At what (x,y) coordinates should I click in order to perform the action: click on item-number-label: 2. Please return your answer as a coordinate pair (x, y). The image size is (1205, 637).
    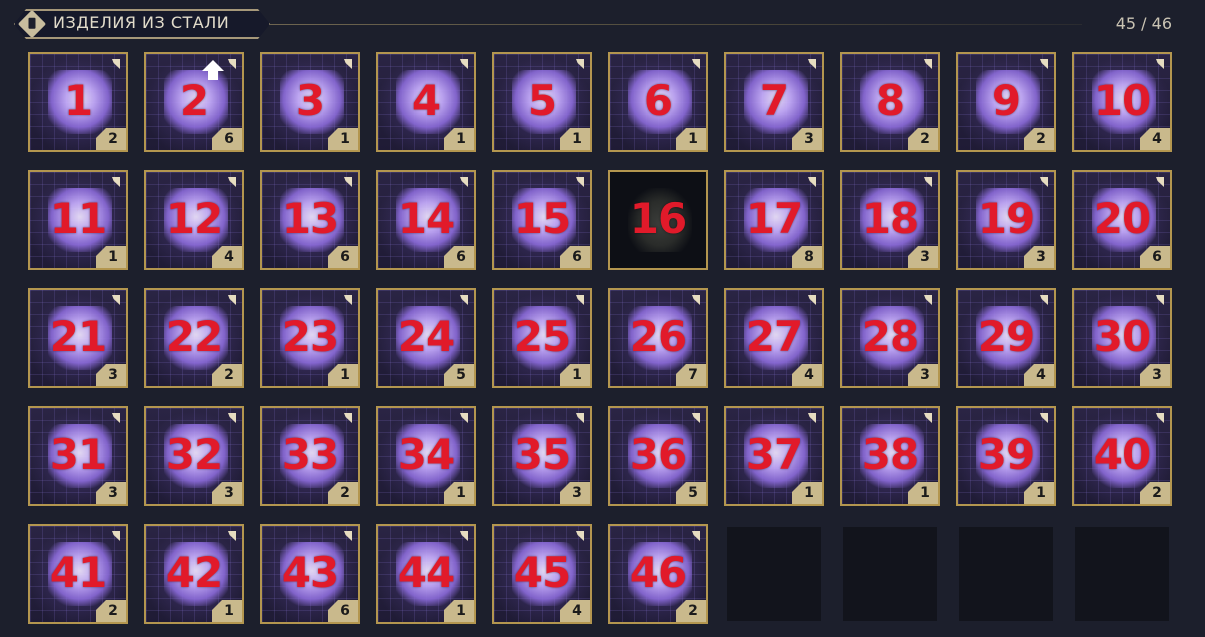
    Looking at the image, I should click on (194, 100).